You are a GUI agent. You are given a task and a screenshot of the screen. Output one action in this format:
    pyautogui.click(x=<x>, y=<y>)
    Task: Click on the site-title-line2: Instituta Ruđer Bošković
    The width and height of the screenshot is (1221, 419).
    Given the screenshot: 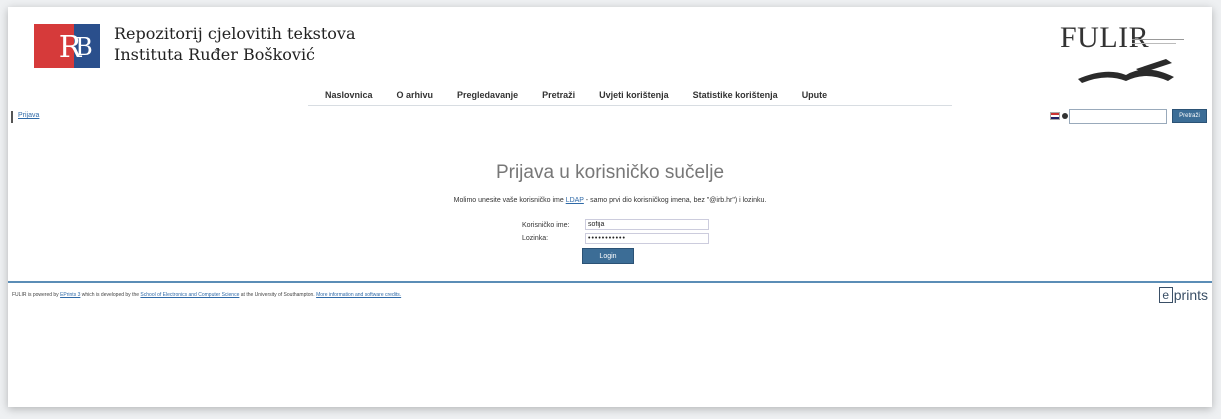 What is the action you would take?
    pyautogui.click(x=215, y=54)
    